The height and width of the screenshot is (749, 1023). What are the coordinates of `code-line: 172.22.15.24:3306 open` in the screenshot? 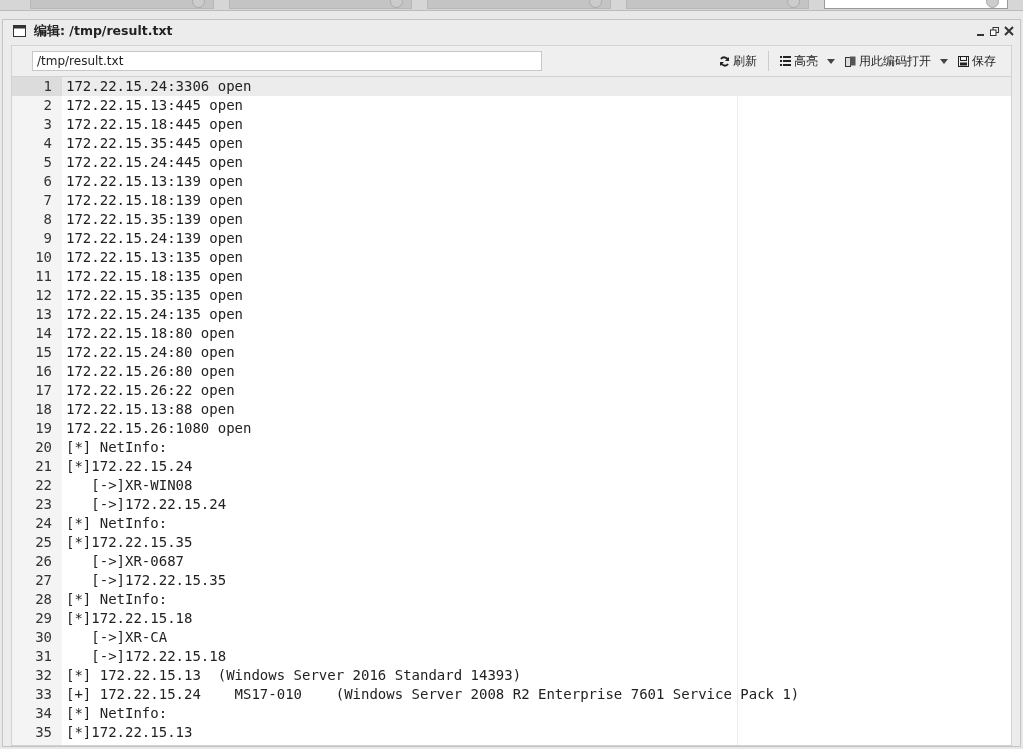 It's located at (159, 86).